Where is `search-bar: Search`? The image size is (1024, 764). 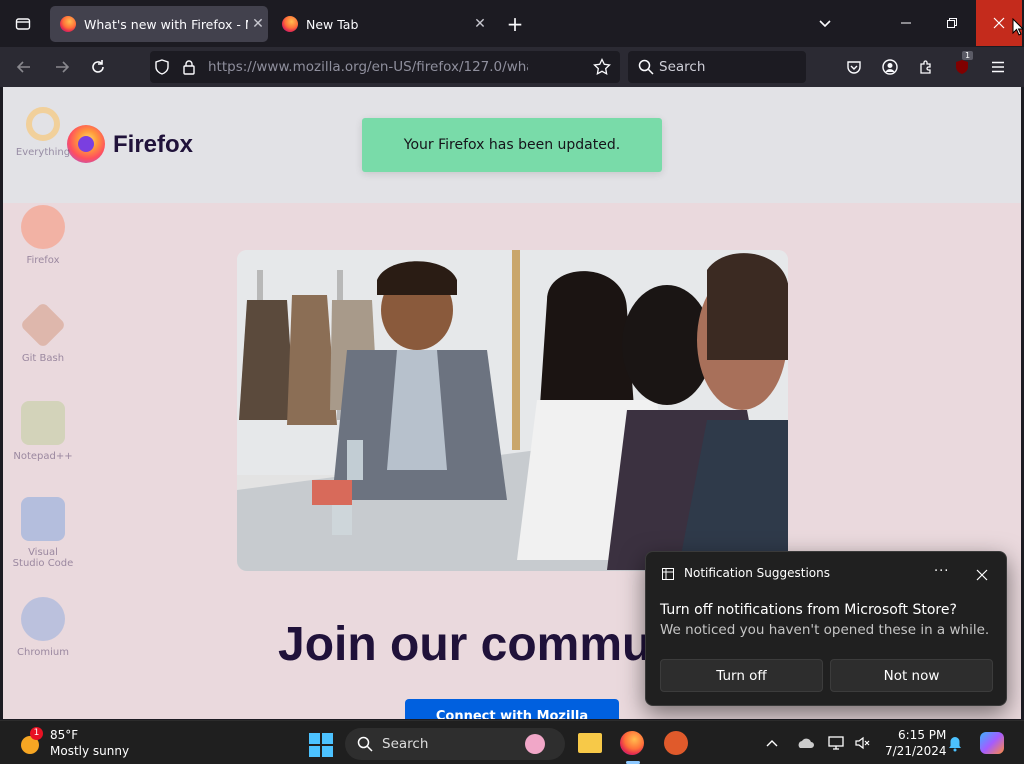 search-bar: Search is located at coordinates (717, 67).